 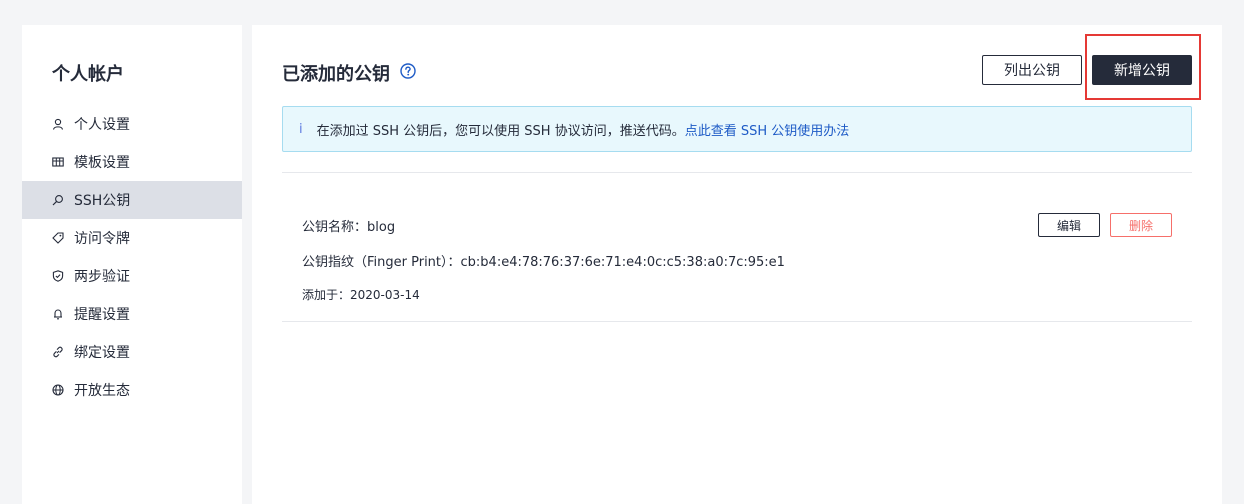 I want to click on sidebar-item-label: 提醒设置, so click(x=102, y=315).